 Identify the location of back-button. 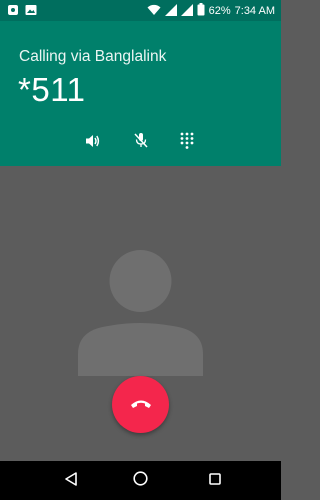
(71, 481).